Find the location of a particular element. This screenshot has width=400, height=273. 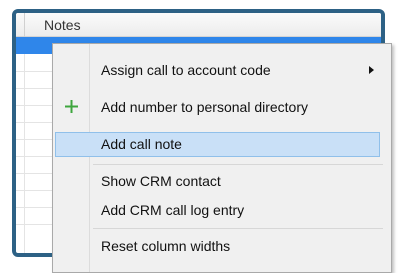

menu-item-label: Reset column widths is located at coordinates (166, 246).